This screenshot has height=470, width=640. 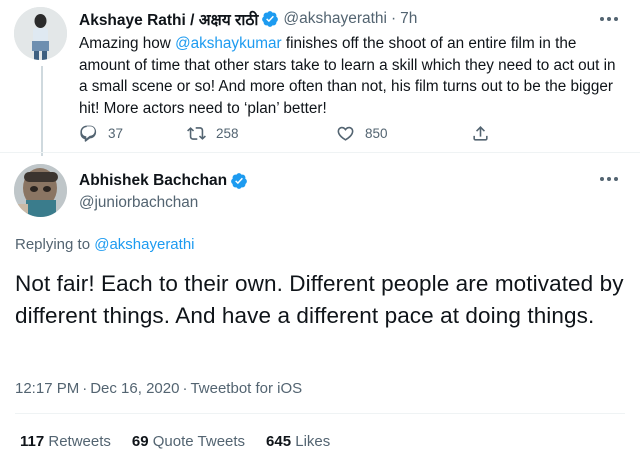 I want to click on tweet-time: 12:17 PM, so click(x=47, y=388).